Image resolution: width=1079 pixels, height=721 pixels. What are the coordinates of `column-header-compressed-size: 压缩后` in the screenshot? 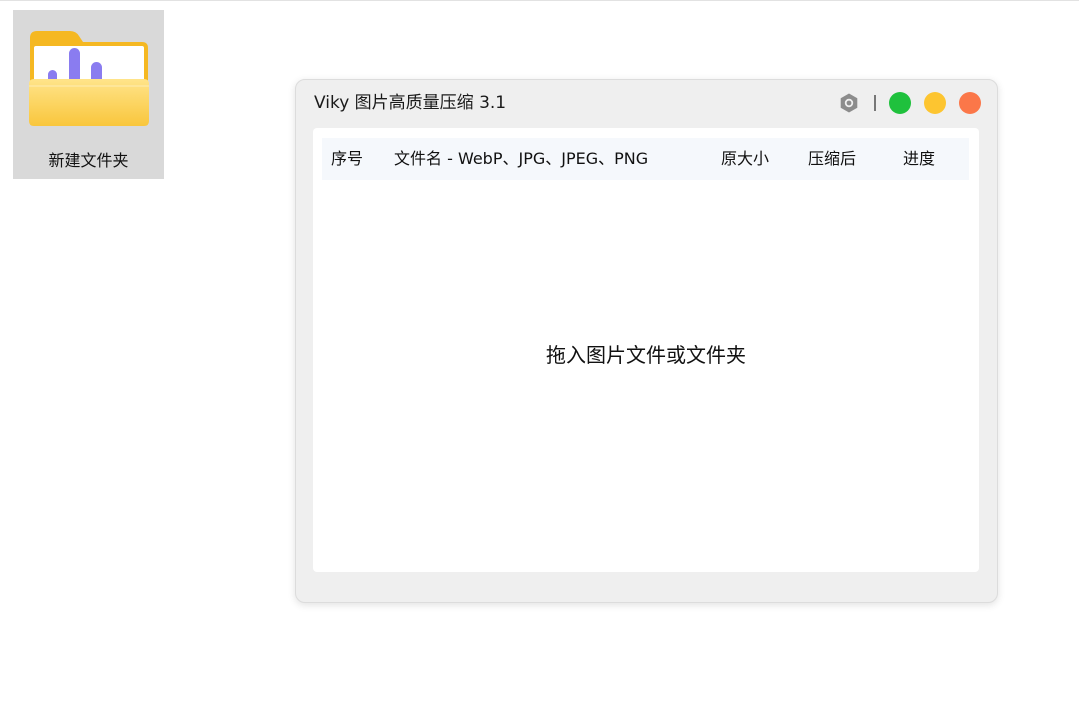 It's located at (832, 158).